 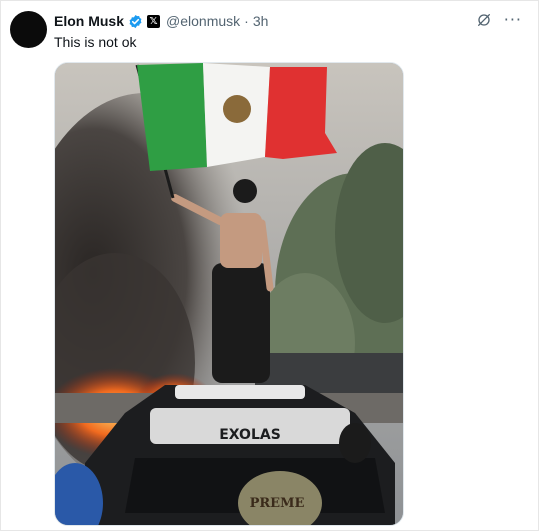 What do you see at coordinates (237, 109) in the screenshot?
I see `flag-emblem` at bounding box center [237, 109].